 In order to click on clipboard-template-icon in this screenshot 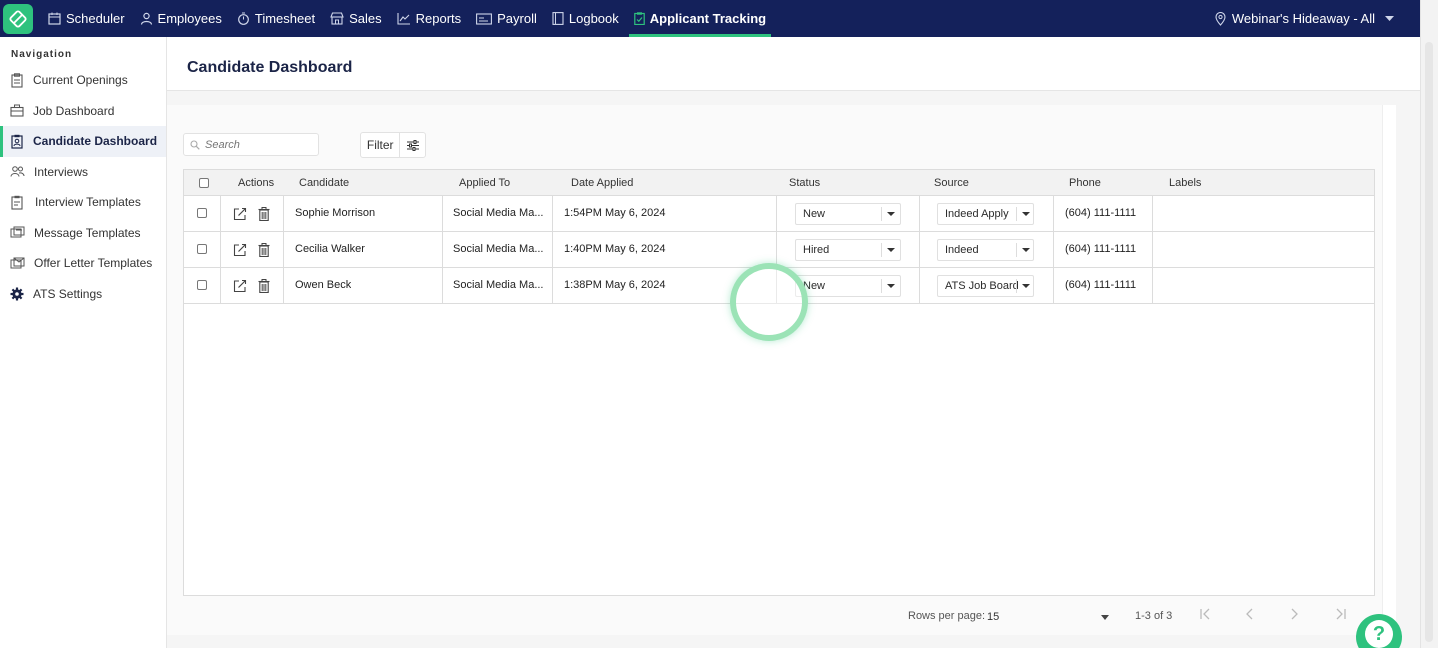, I will do `click(17, 202)`.